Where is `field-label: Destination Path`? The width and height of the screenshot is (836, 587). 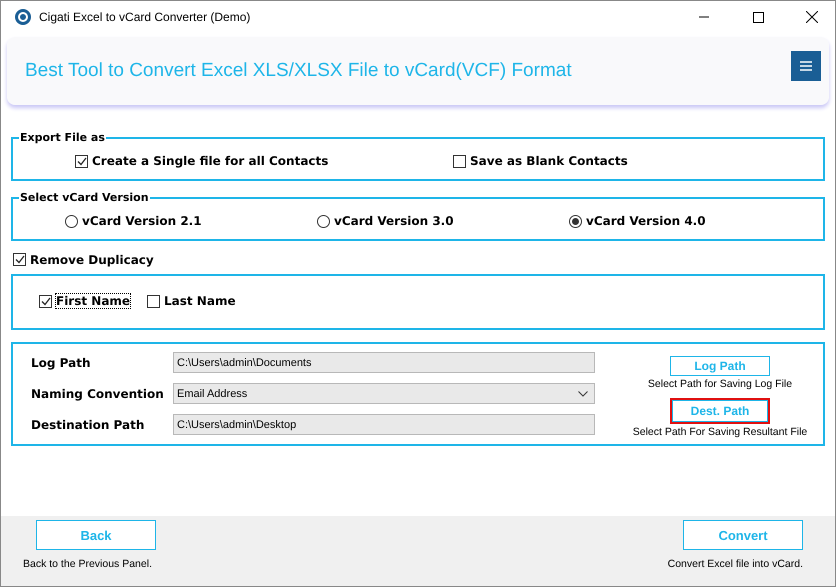
field-label: Destination Path is located at coordinates (88, 425).